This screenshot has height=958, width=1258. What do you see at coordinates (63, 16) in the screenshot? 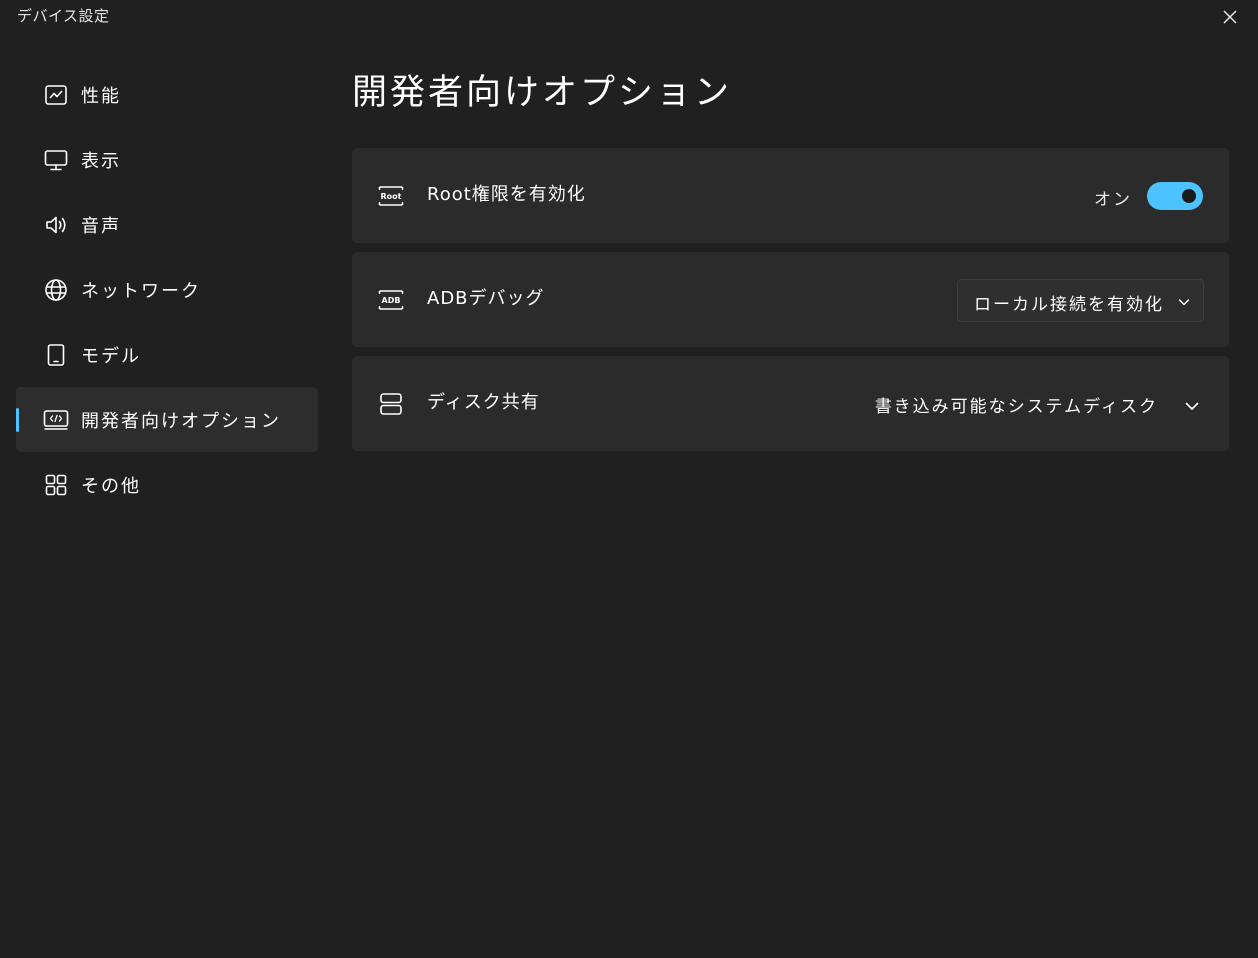
I see `window-title: デバイス設定` at bounding box center [63, 16].